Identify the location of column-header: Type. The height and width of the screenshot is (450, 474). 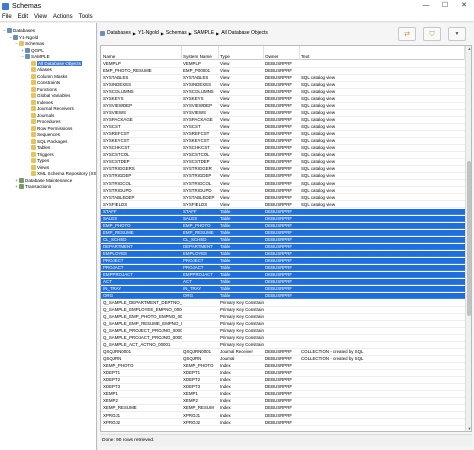
(241, 53).